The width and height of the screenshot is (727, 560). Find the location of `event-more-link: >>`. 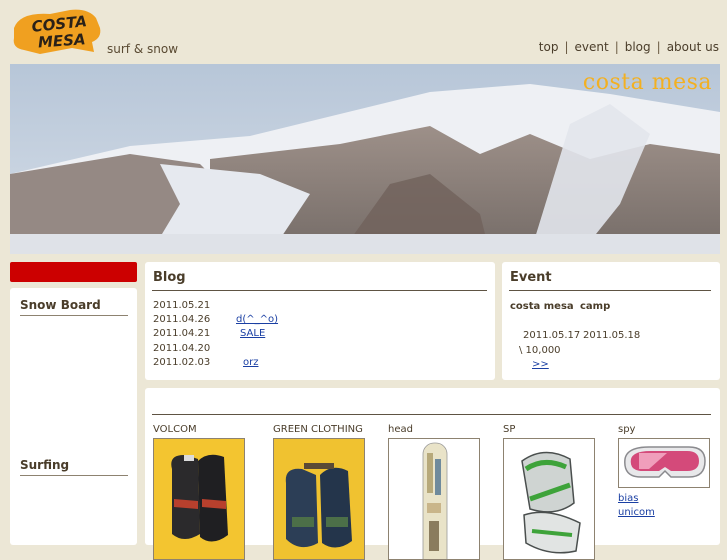

event-more-link: >> is located at coordinates (540, 364).